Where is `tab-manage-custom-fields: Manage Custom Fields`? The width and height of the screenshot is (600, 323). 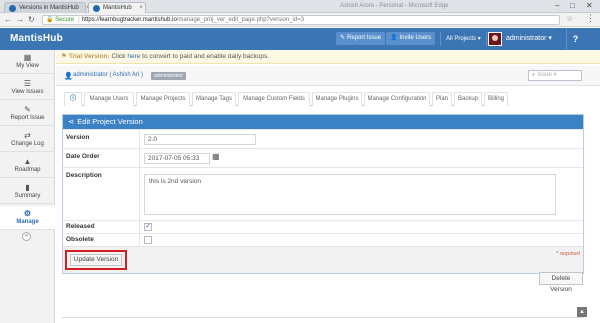 tab-manage-custom-fields: Manage Custom Fields is located at coordinates (274, 99).